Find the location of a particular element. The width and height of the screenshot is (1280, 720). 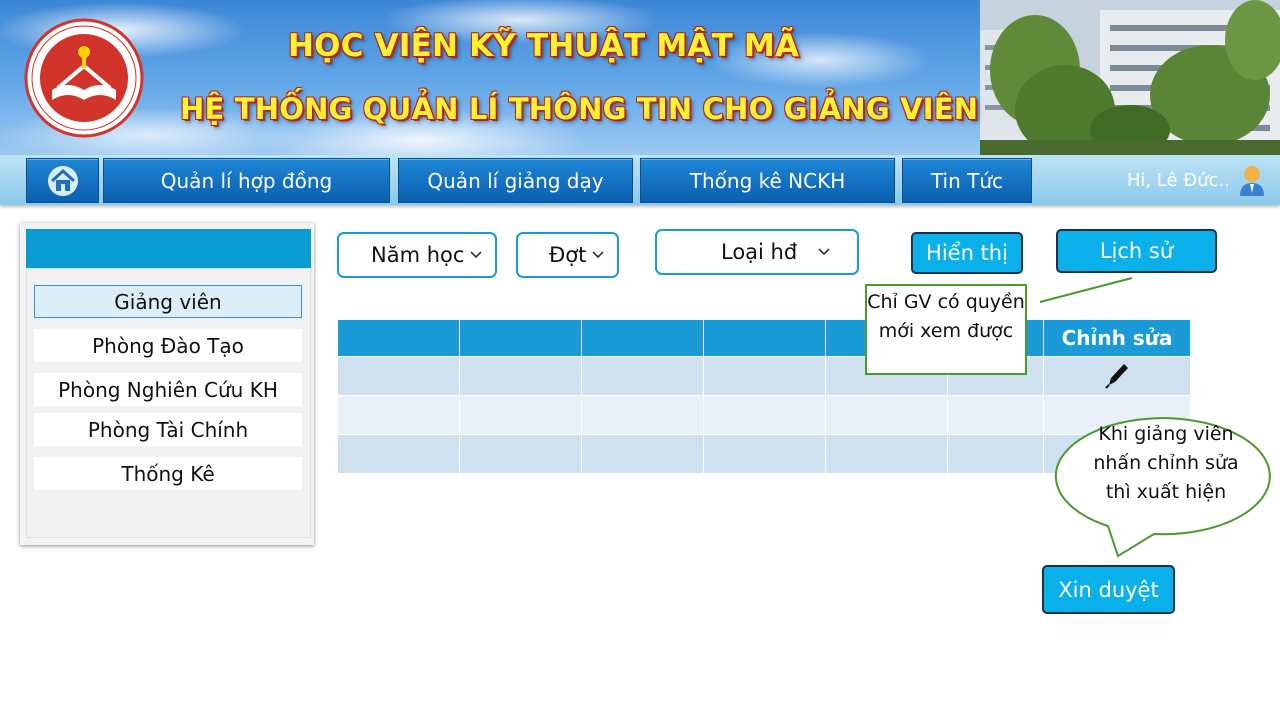

school-year-select: Năm học is located at coordinates (417, 255).